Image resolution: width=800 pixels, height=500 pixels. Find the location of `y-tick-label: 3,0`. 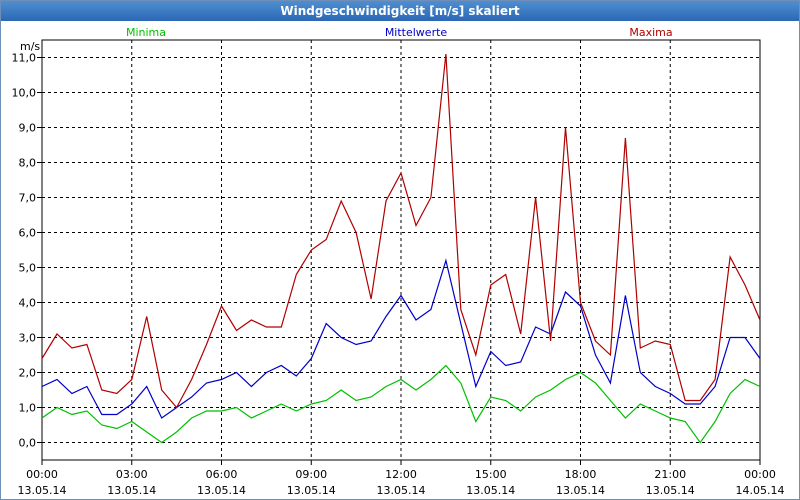

y-tick-label: 3,0 is located at coordinates (28, 338).